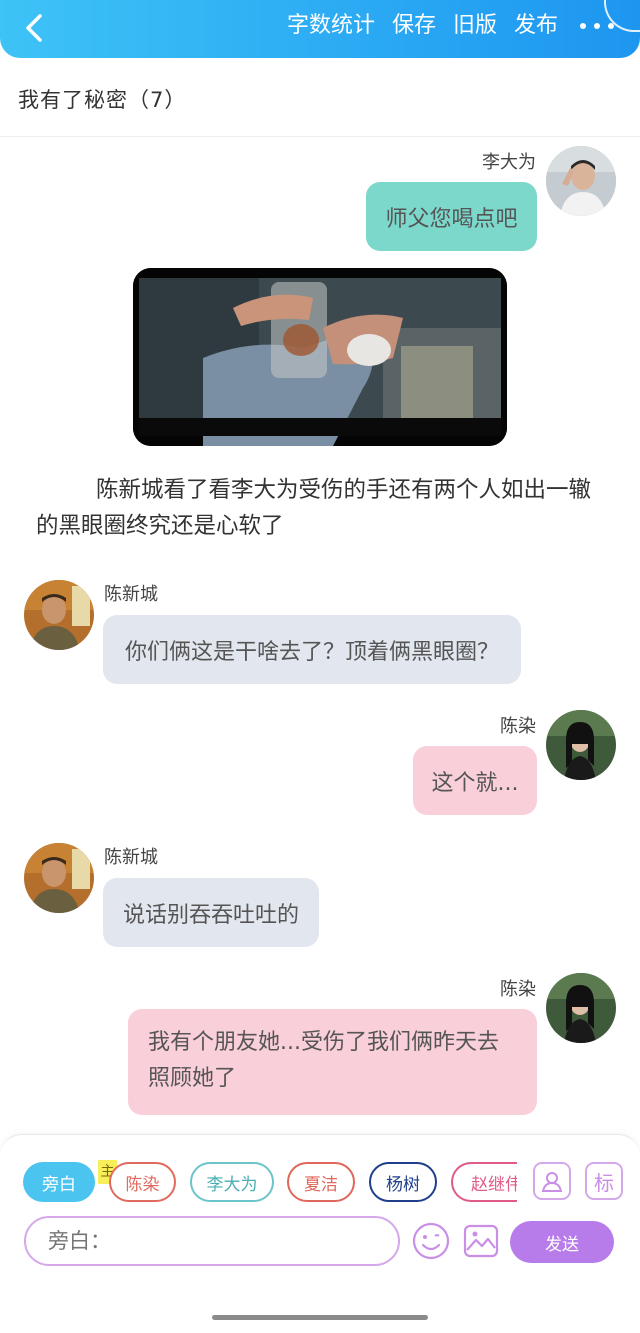 This screenshot has width=640, height=1333. Describe the element at coordinates (484, 1182) in the screenshot. I see `character-chip-zhao-jiwei: 赵继伟` at that location.